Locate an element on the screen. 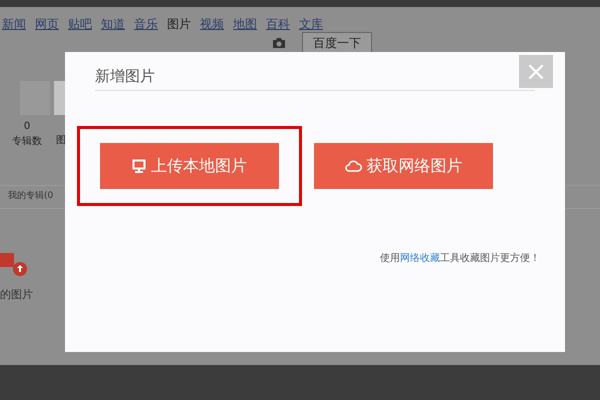  nav-link: 知道 is located at coordinates (113, 24).